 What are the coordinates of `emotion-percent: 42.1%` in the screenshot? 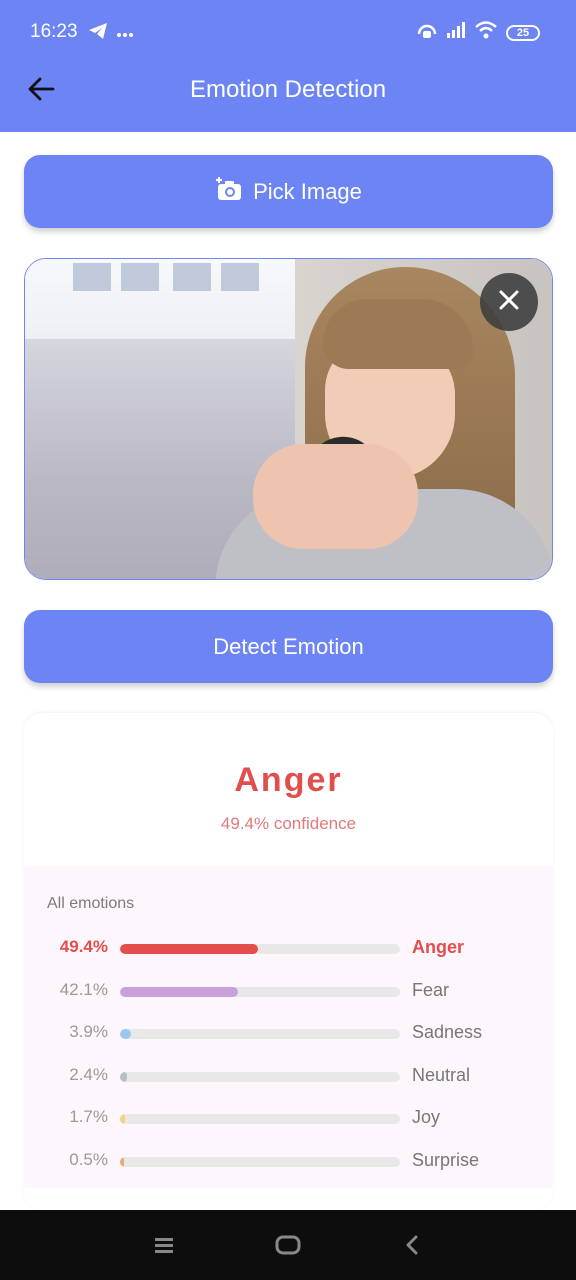 It's located at (83, 989).